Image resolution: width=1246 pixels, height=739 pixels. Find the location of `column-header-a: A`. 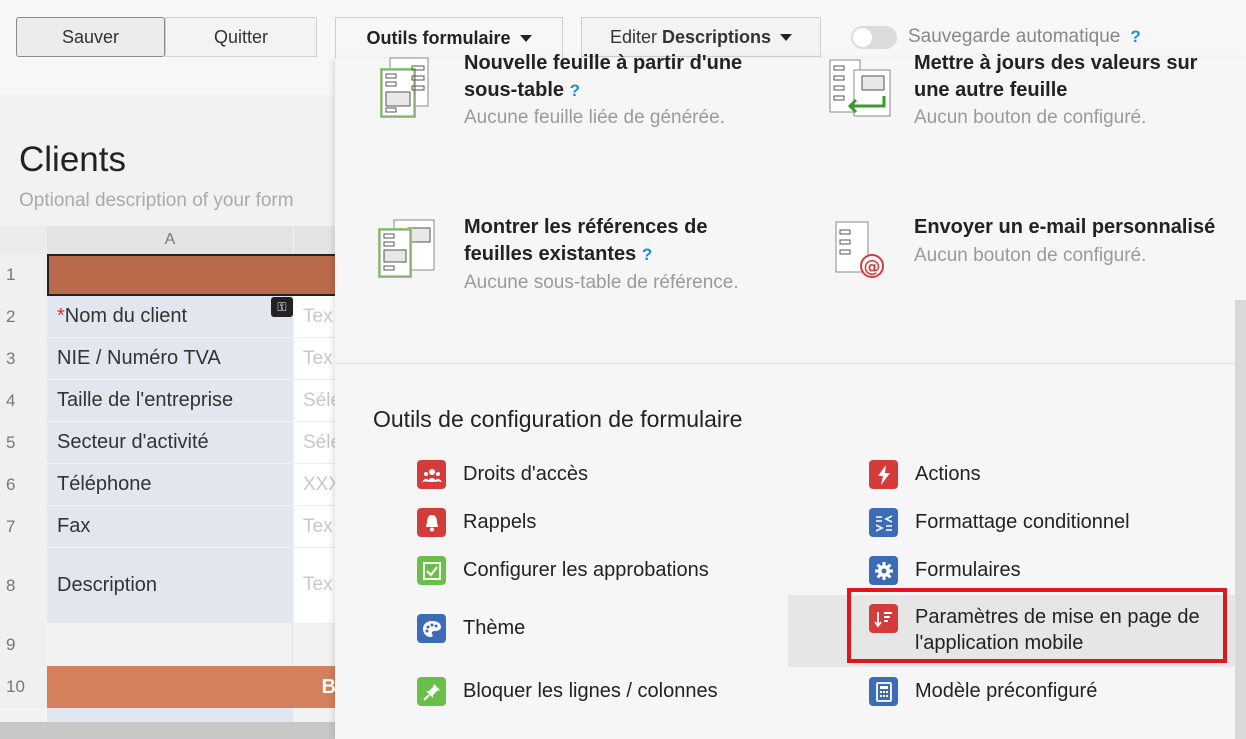

column-header-a: A is located at coordinates (170, 240).